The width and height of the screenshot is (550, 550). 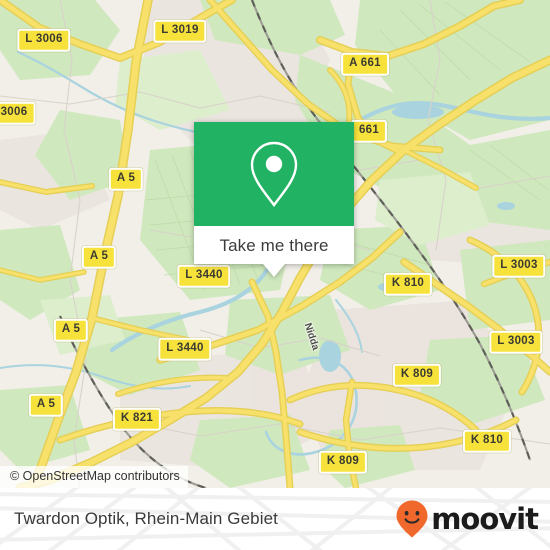 What do you see at coordinates (204, 276) in the screenshot?
I see `road-shield-l3440-top: L 3440` at bounding box center [204, 276].